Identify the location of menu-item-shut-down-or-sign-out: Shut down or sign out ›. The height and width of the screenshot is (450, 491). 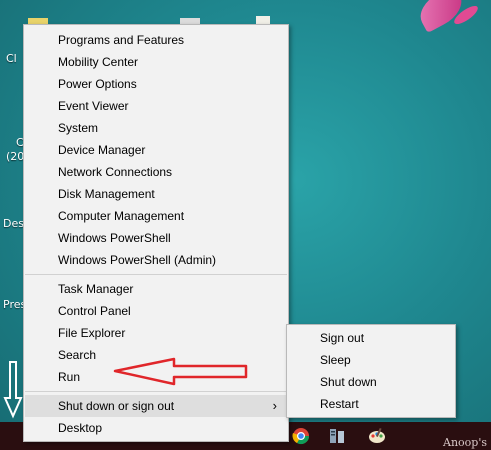
(156, 406).